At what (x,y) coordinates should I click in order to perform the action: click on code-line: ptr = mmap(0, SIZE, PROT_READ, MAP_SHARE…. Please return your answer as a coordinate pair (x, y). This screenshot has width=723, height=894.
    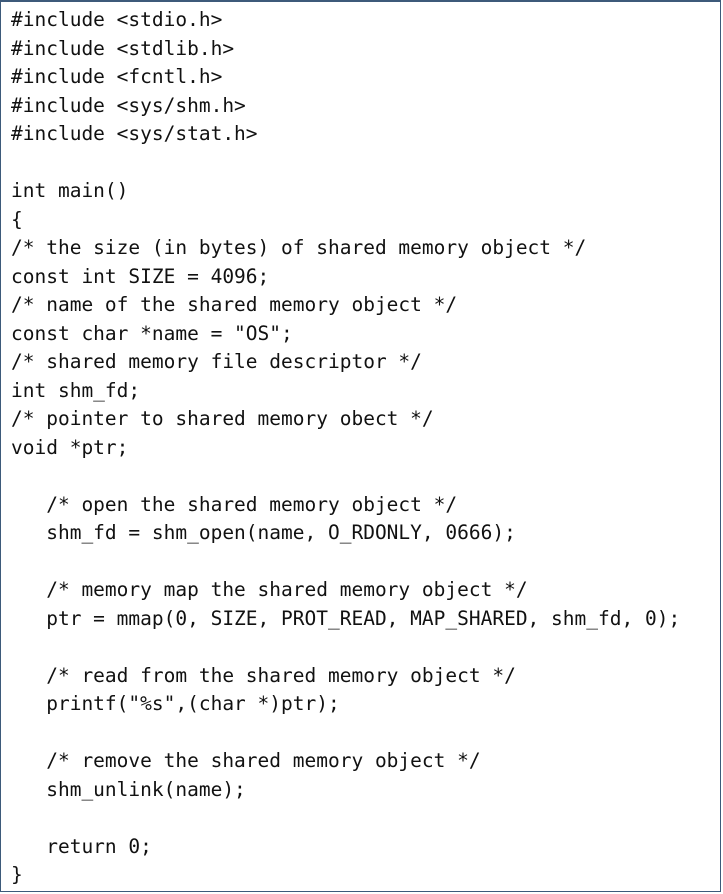
    Looking at the image, I should click on (346, 618).